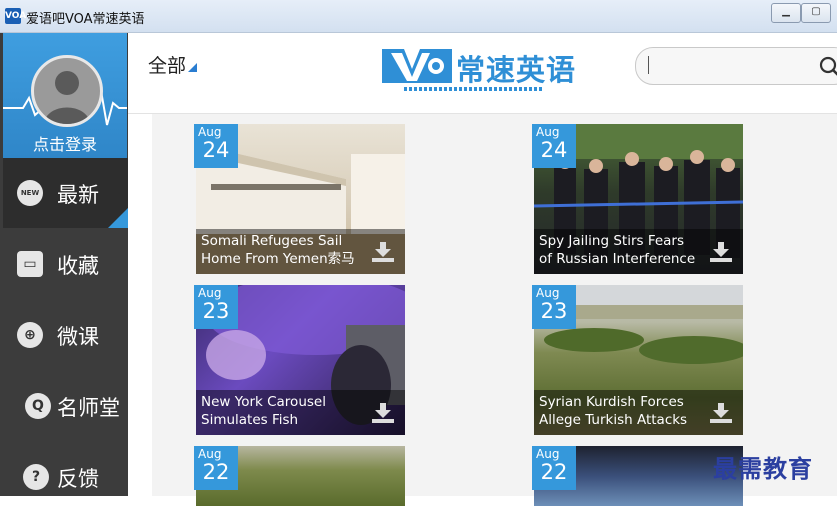  I want to click on user-silhouette-icon, so click(67, 97).